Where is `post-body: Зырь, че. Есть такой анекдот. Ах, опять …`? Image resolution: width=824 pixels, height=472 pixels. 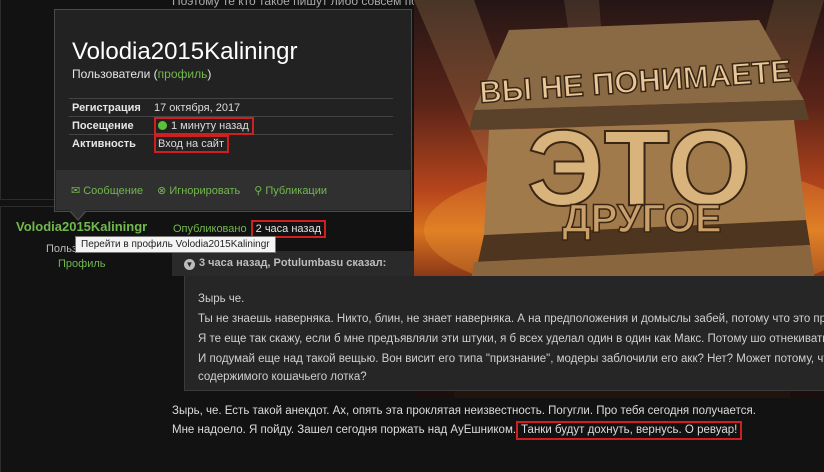 post-body: Зырь, че. Есть такой анекдот. Ах, опять … is located at coordinates (464, 421).